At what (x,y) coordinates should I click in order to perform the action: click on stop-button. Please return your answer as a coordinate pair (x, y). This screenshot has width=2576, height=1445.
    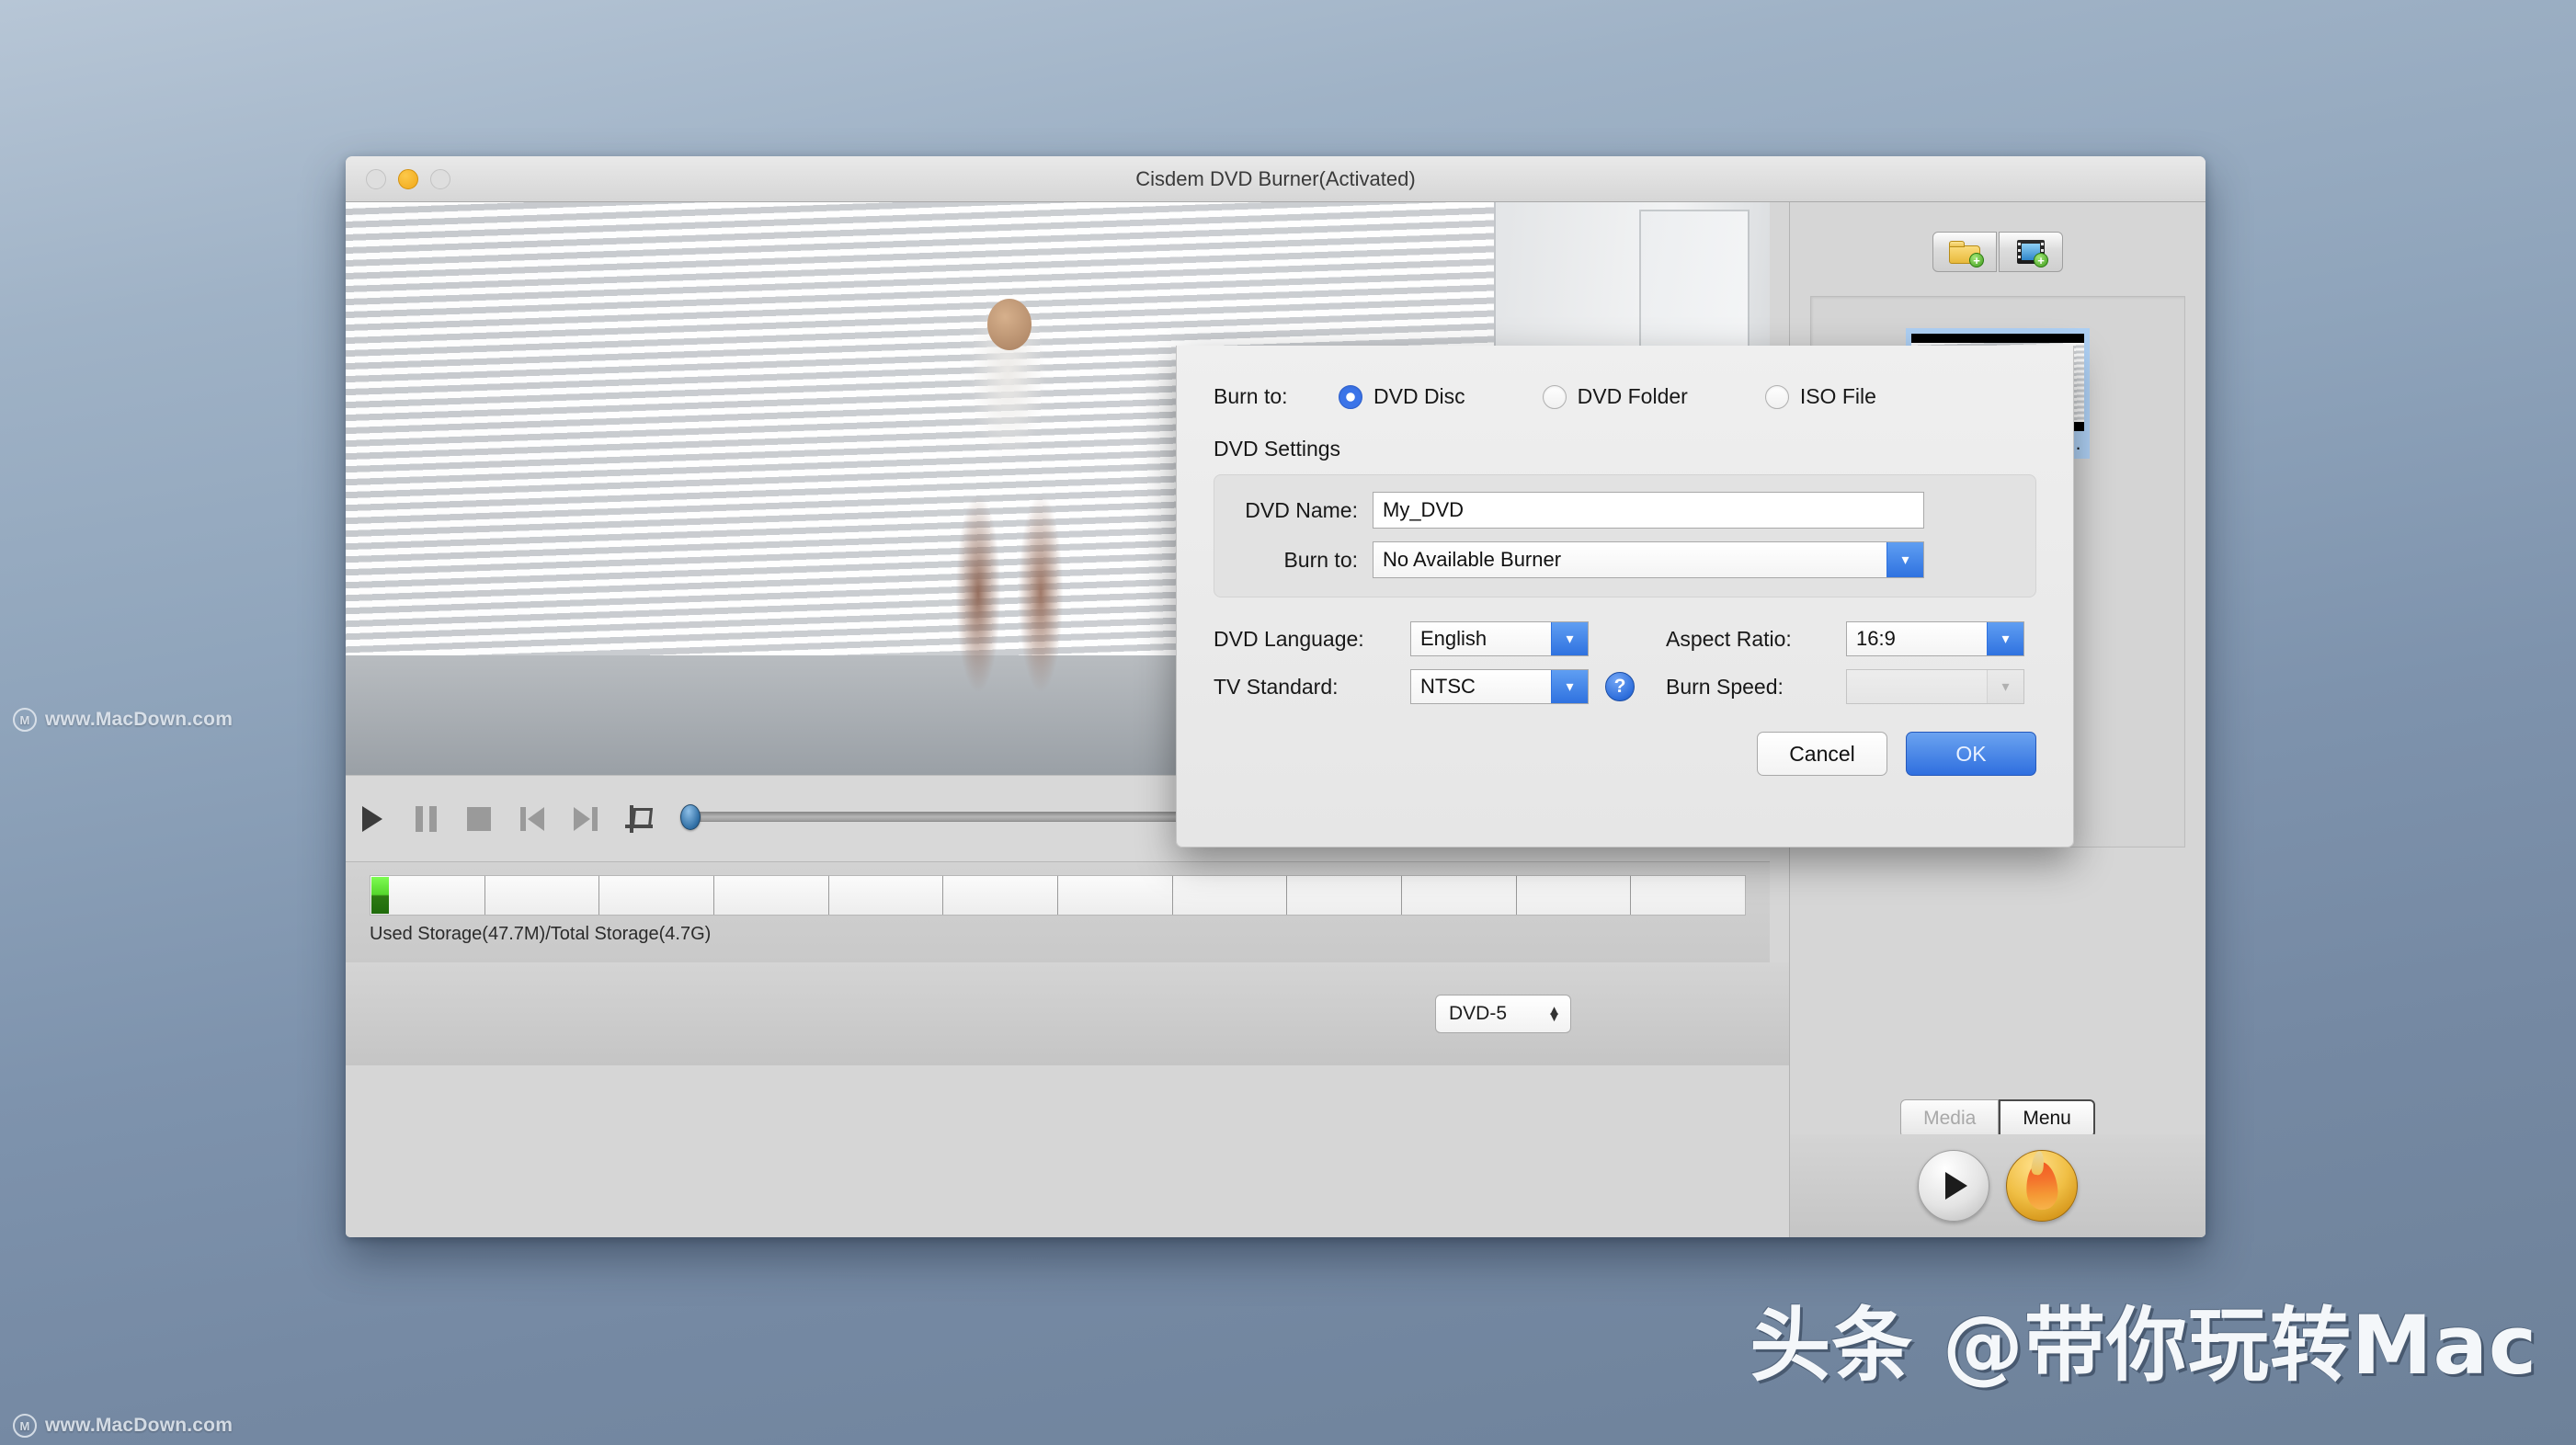
    Looking at the image, I should click on (479, 819).